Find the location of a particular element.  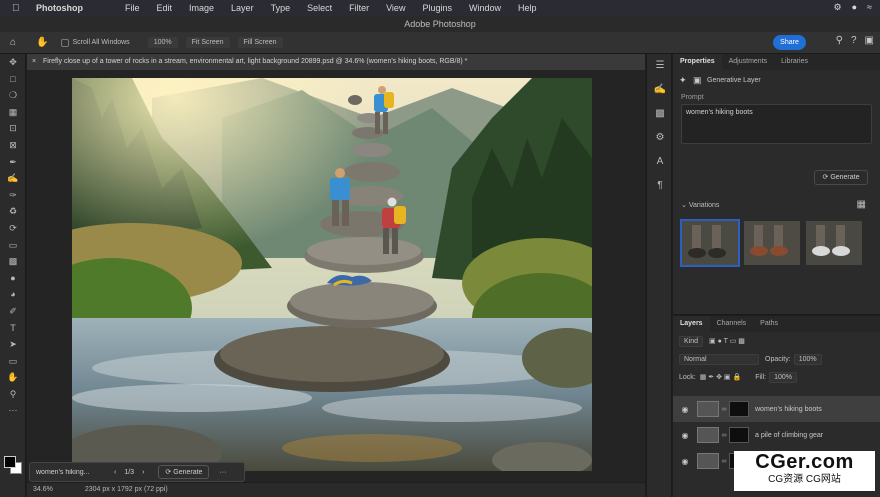

history-icon: ☰ is located at coordinates (660, 66).